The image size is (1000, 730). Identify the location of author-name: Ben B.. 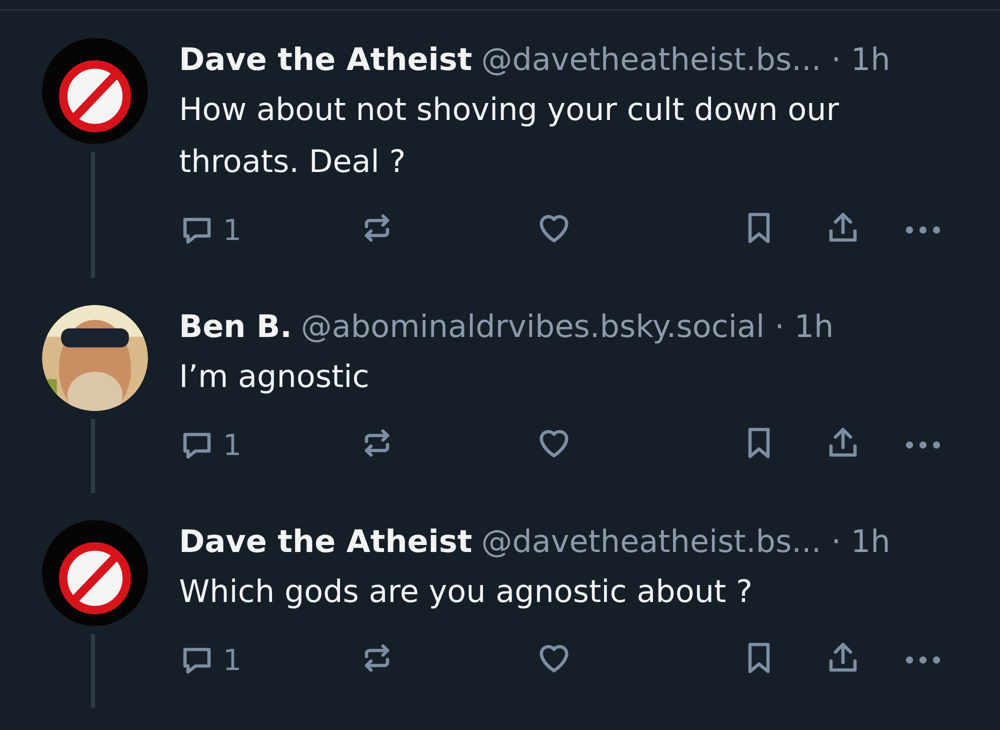
(235, 327).